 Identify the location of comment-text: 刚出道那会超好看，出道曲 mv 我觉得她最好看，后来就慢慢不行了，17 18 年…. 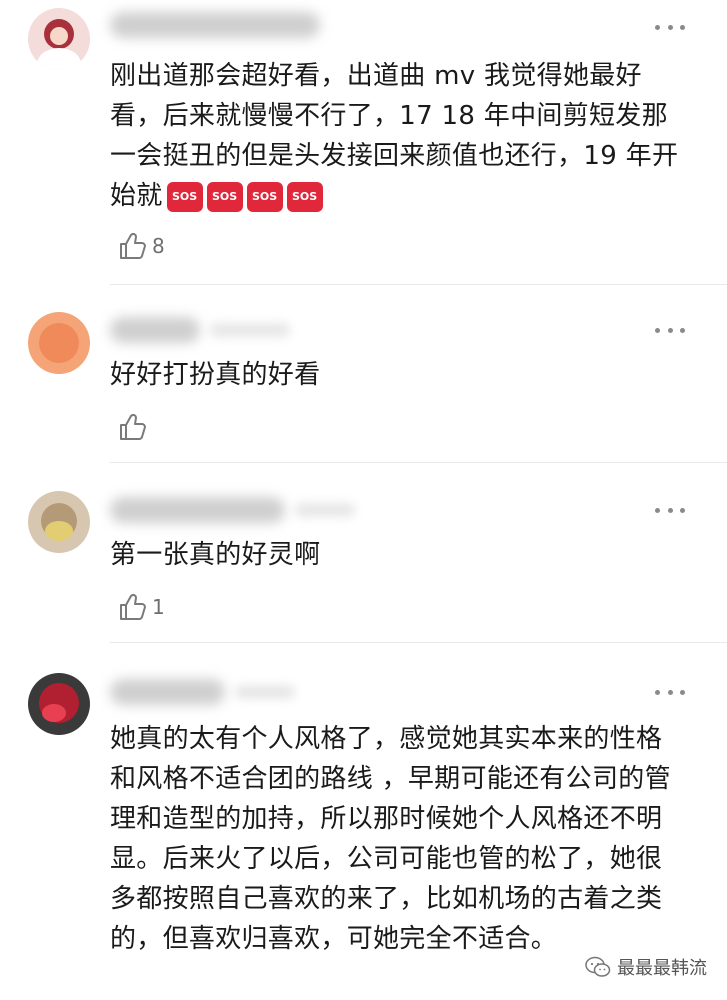
(394, 136).